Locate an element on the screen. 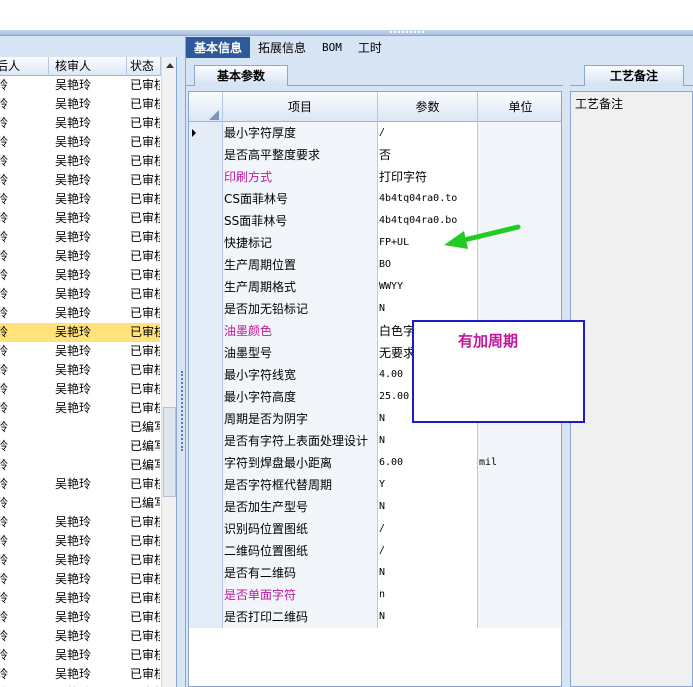  grid-row: 识别码位置图纸 / is located at coordinates (375, 529).